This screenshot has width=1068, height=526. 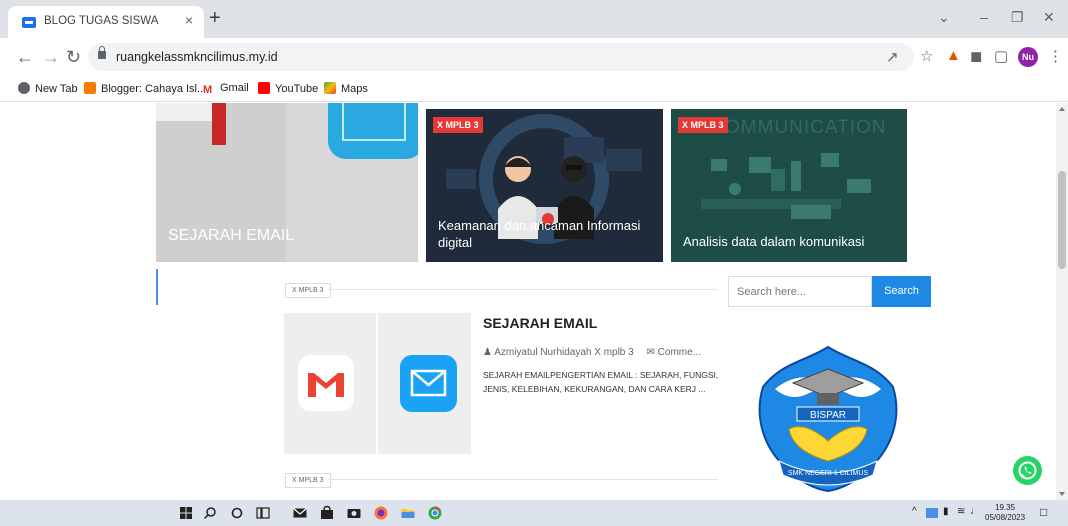 I want to click on maps-icon, so click(x=330, y=88).